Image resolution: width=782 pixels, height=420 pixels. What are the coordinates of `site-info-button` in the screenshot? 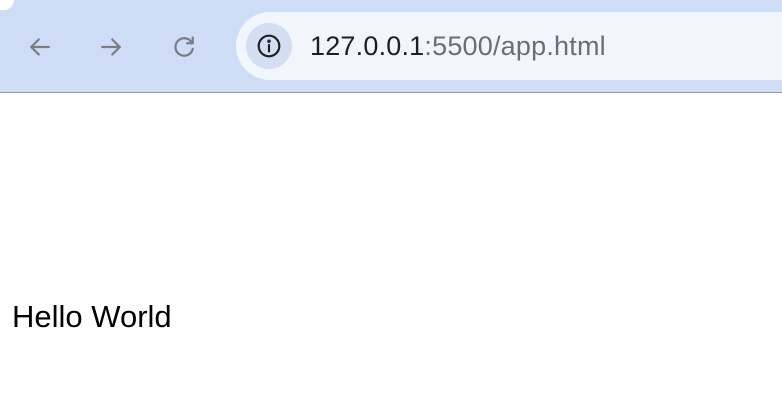 It's located at (269, 46).